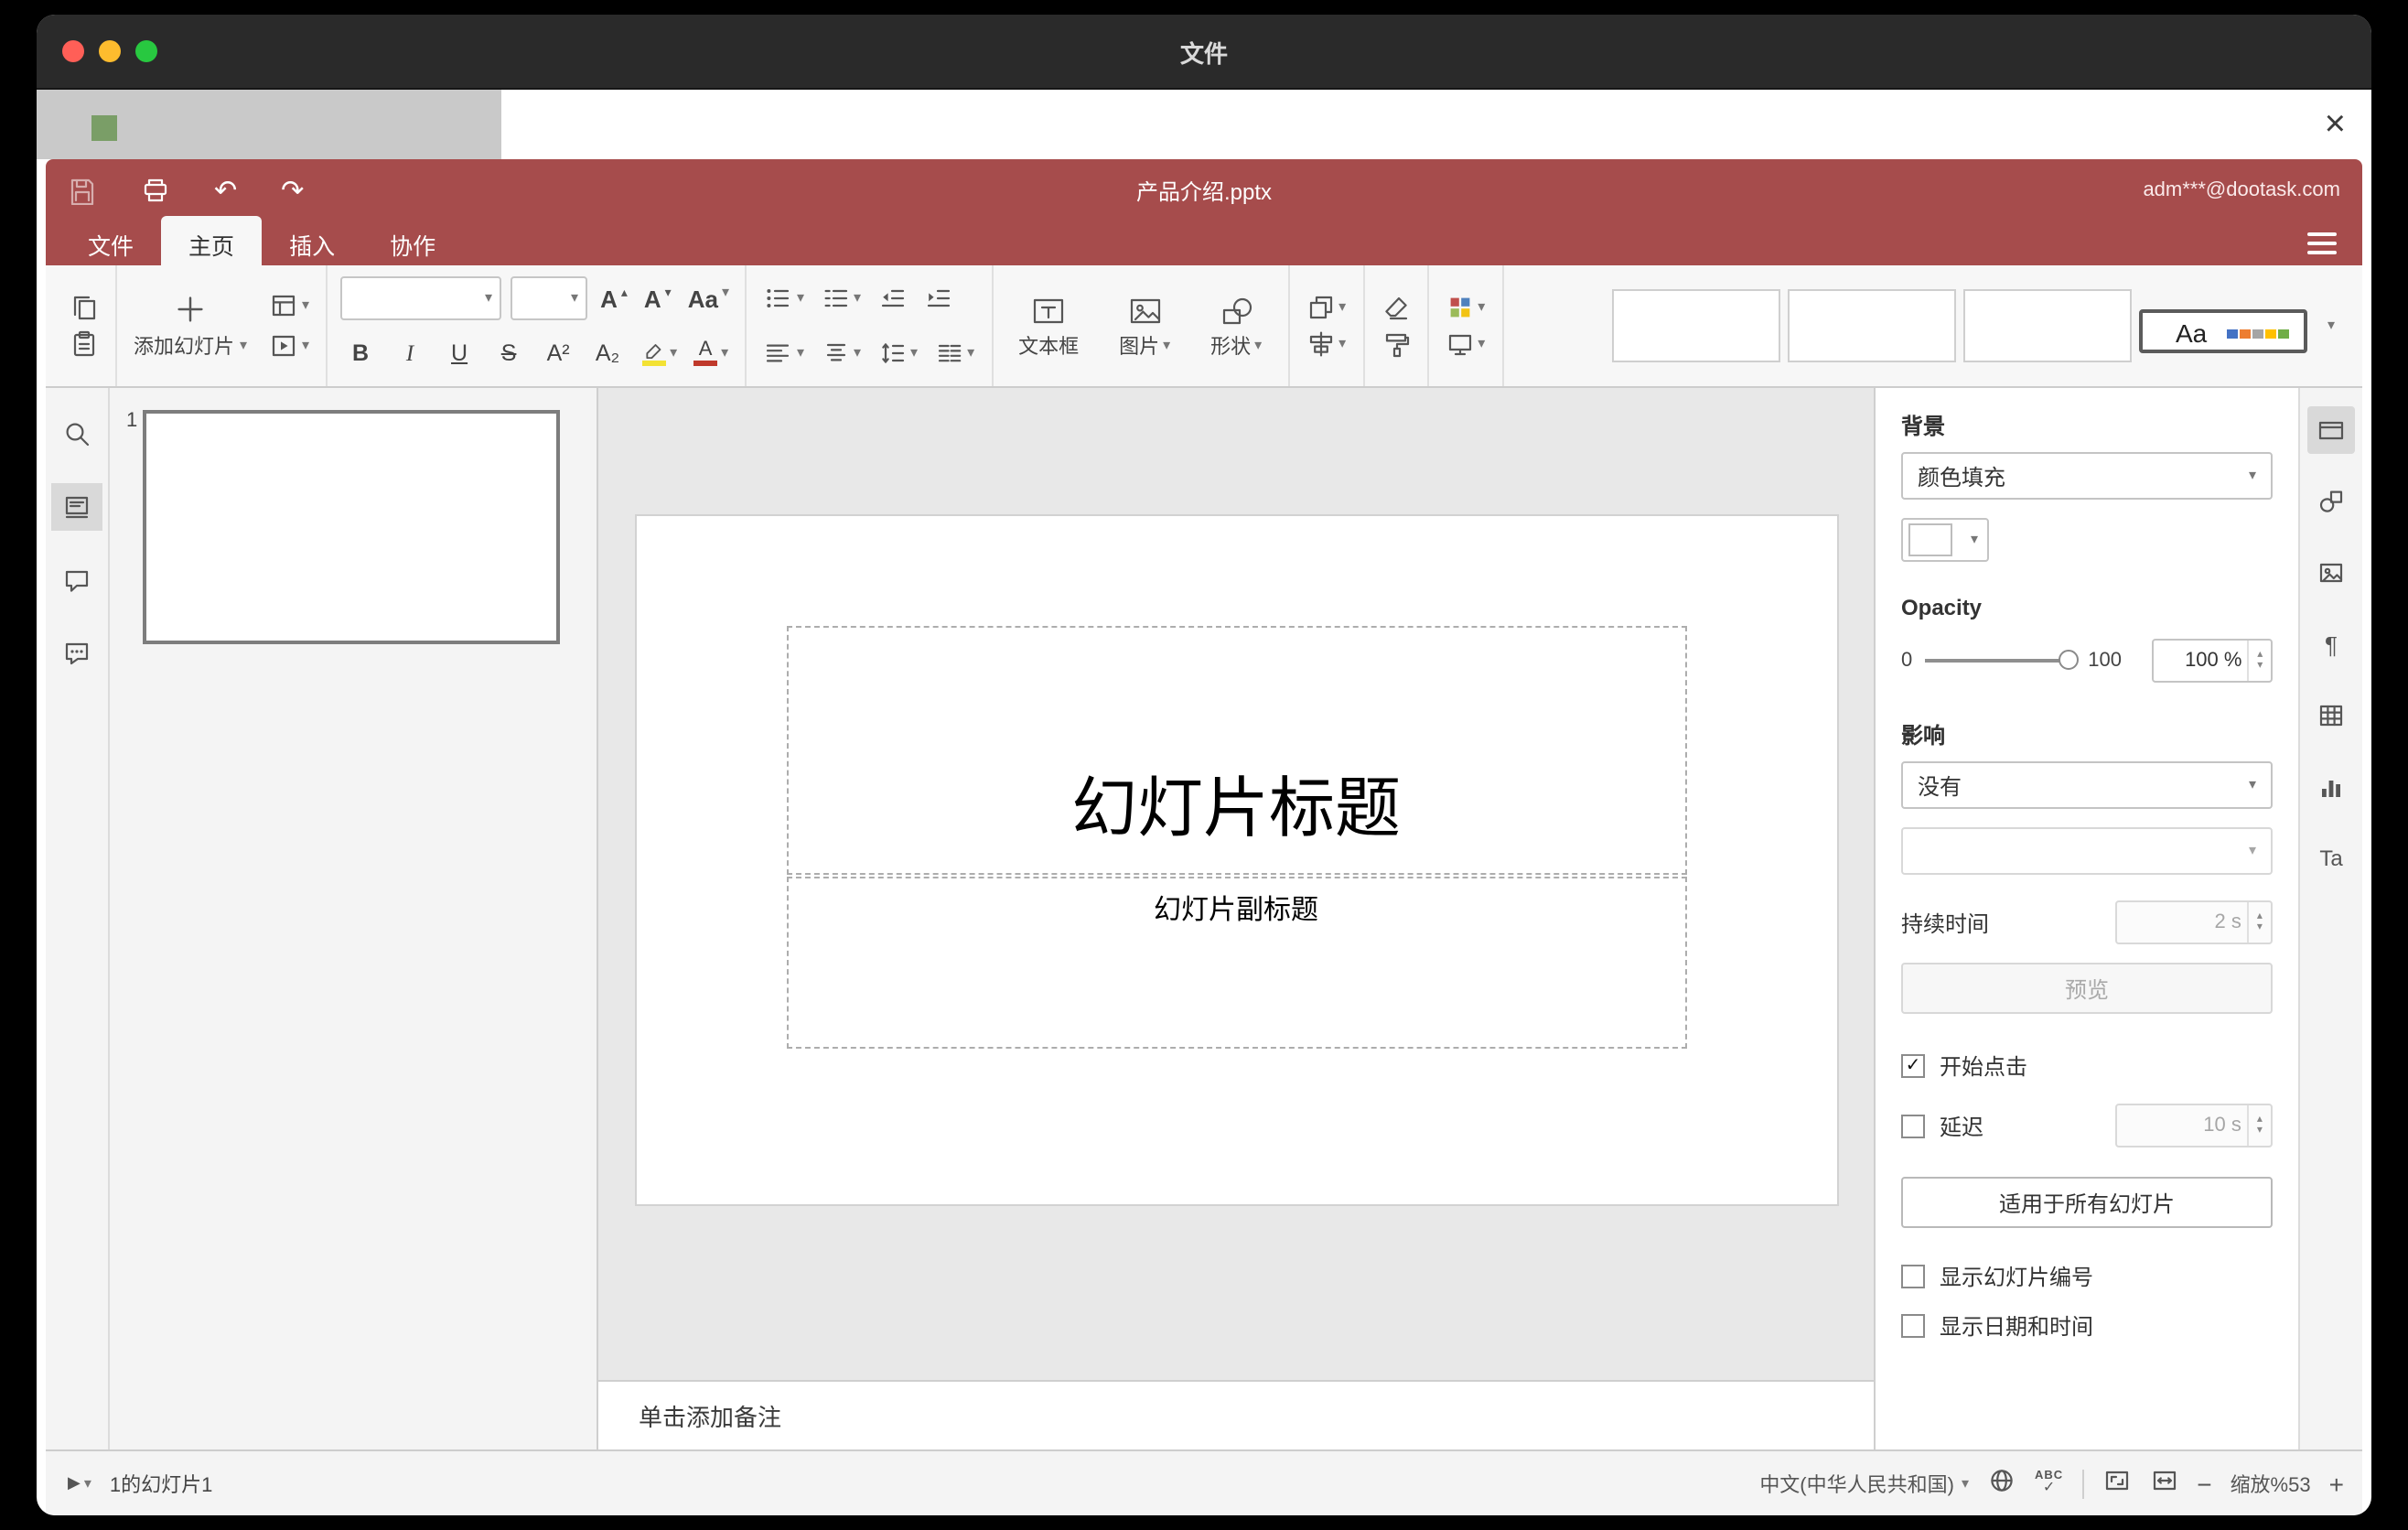  I want to click on preview-button: 预览, so click(2087, 988).